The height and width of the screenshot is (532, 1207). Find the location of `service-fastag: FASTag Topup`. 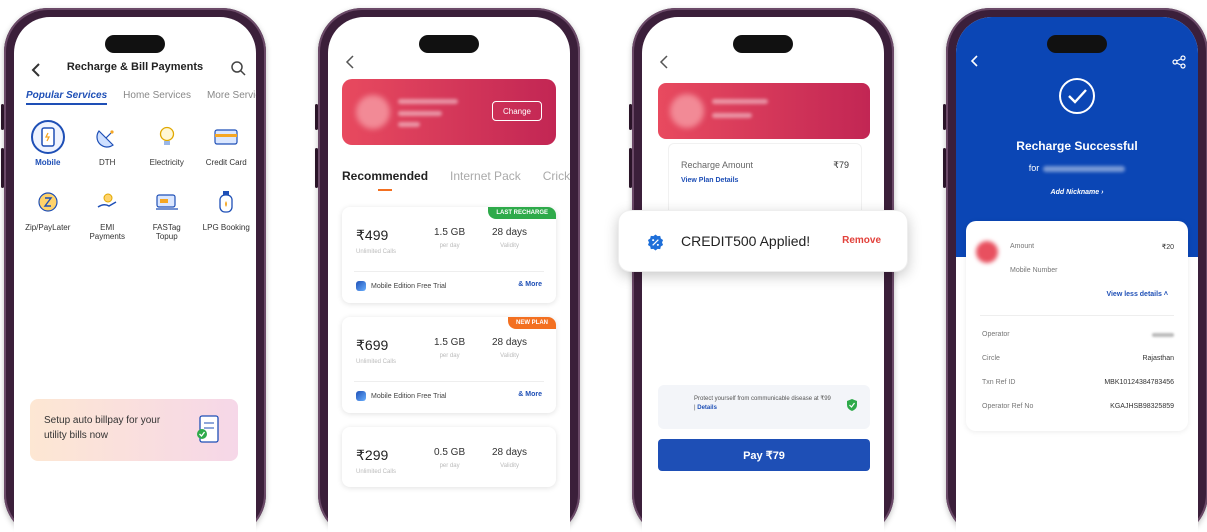

service-fastag: FASTag Topup is located at coordinates (167, 213).